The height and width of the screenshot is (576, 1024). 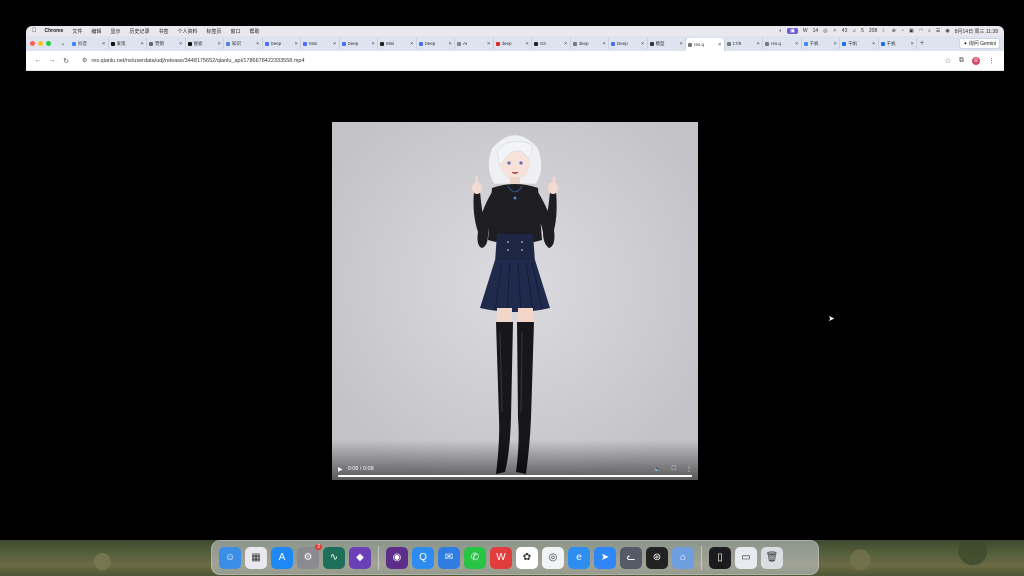 What do you see at coordinates (553, 557) in the screenshot?
I see `dock-chrome-icon: ◎` at bounding box center [553, 557].